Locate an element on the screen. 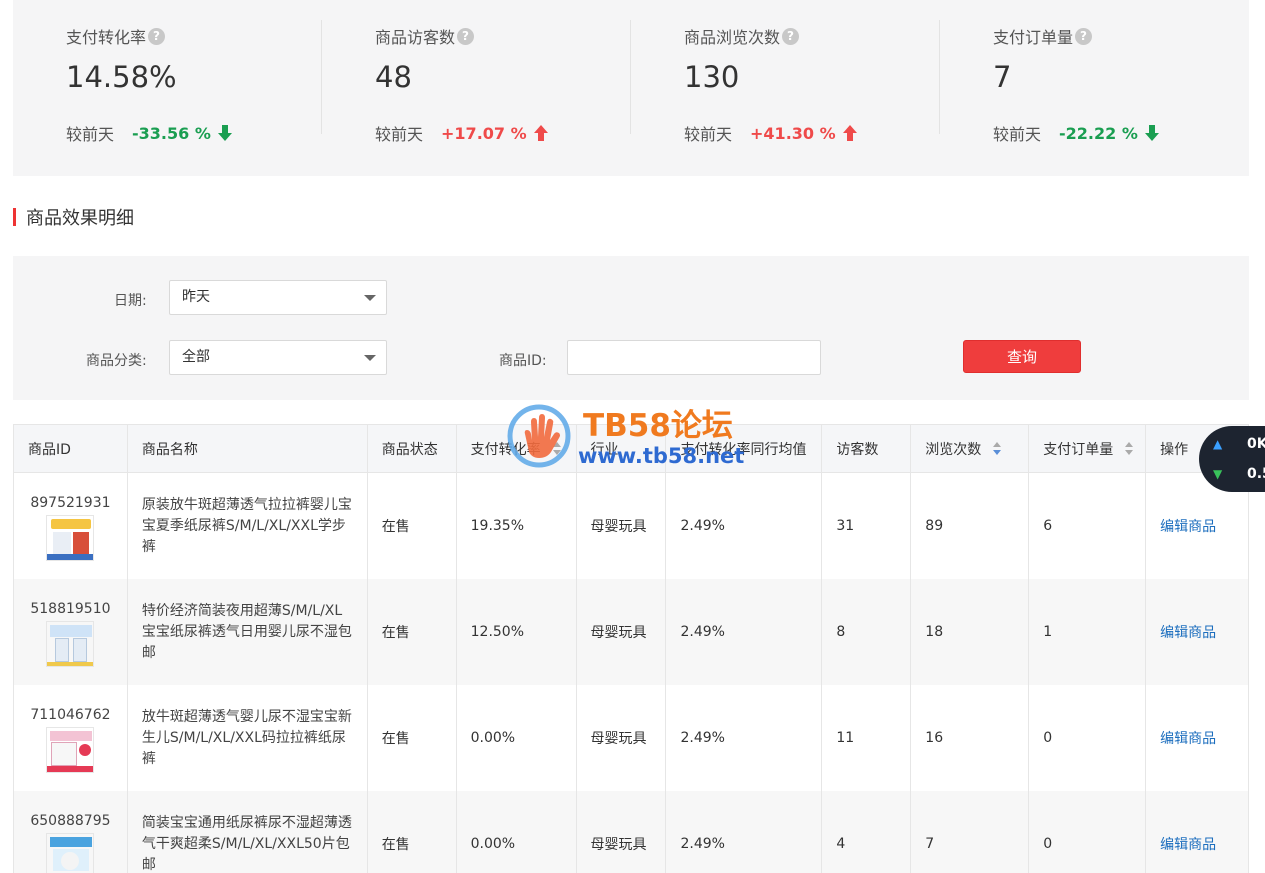 The height and width of the screenshot is (873, 1265). product-name: 特价经济简装夜用超薄S/M/L/XL宝宝纸尿裤透气日用婴儿尿不湿包邮 is located at coordinates (249, 632).